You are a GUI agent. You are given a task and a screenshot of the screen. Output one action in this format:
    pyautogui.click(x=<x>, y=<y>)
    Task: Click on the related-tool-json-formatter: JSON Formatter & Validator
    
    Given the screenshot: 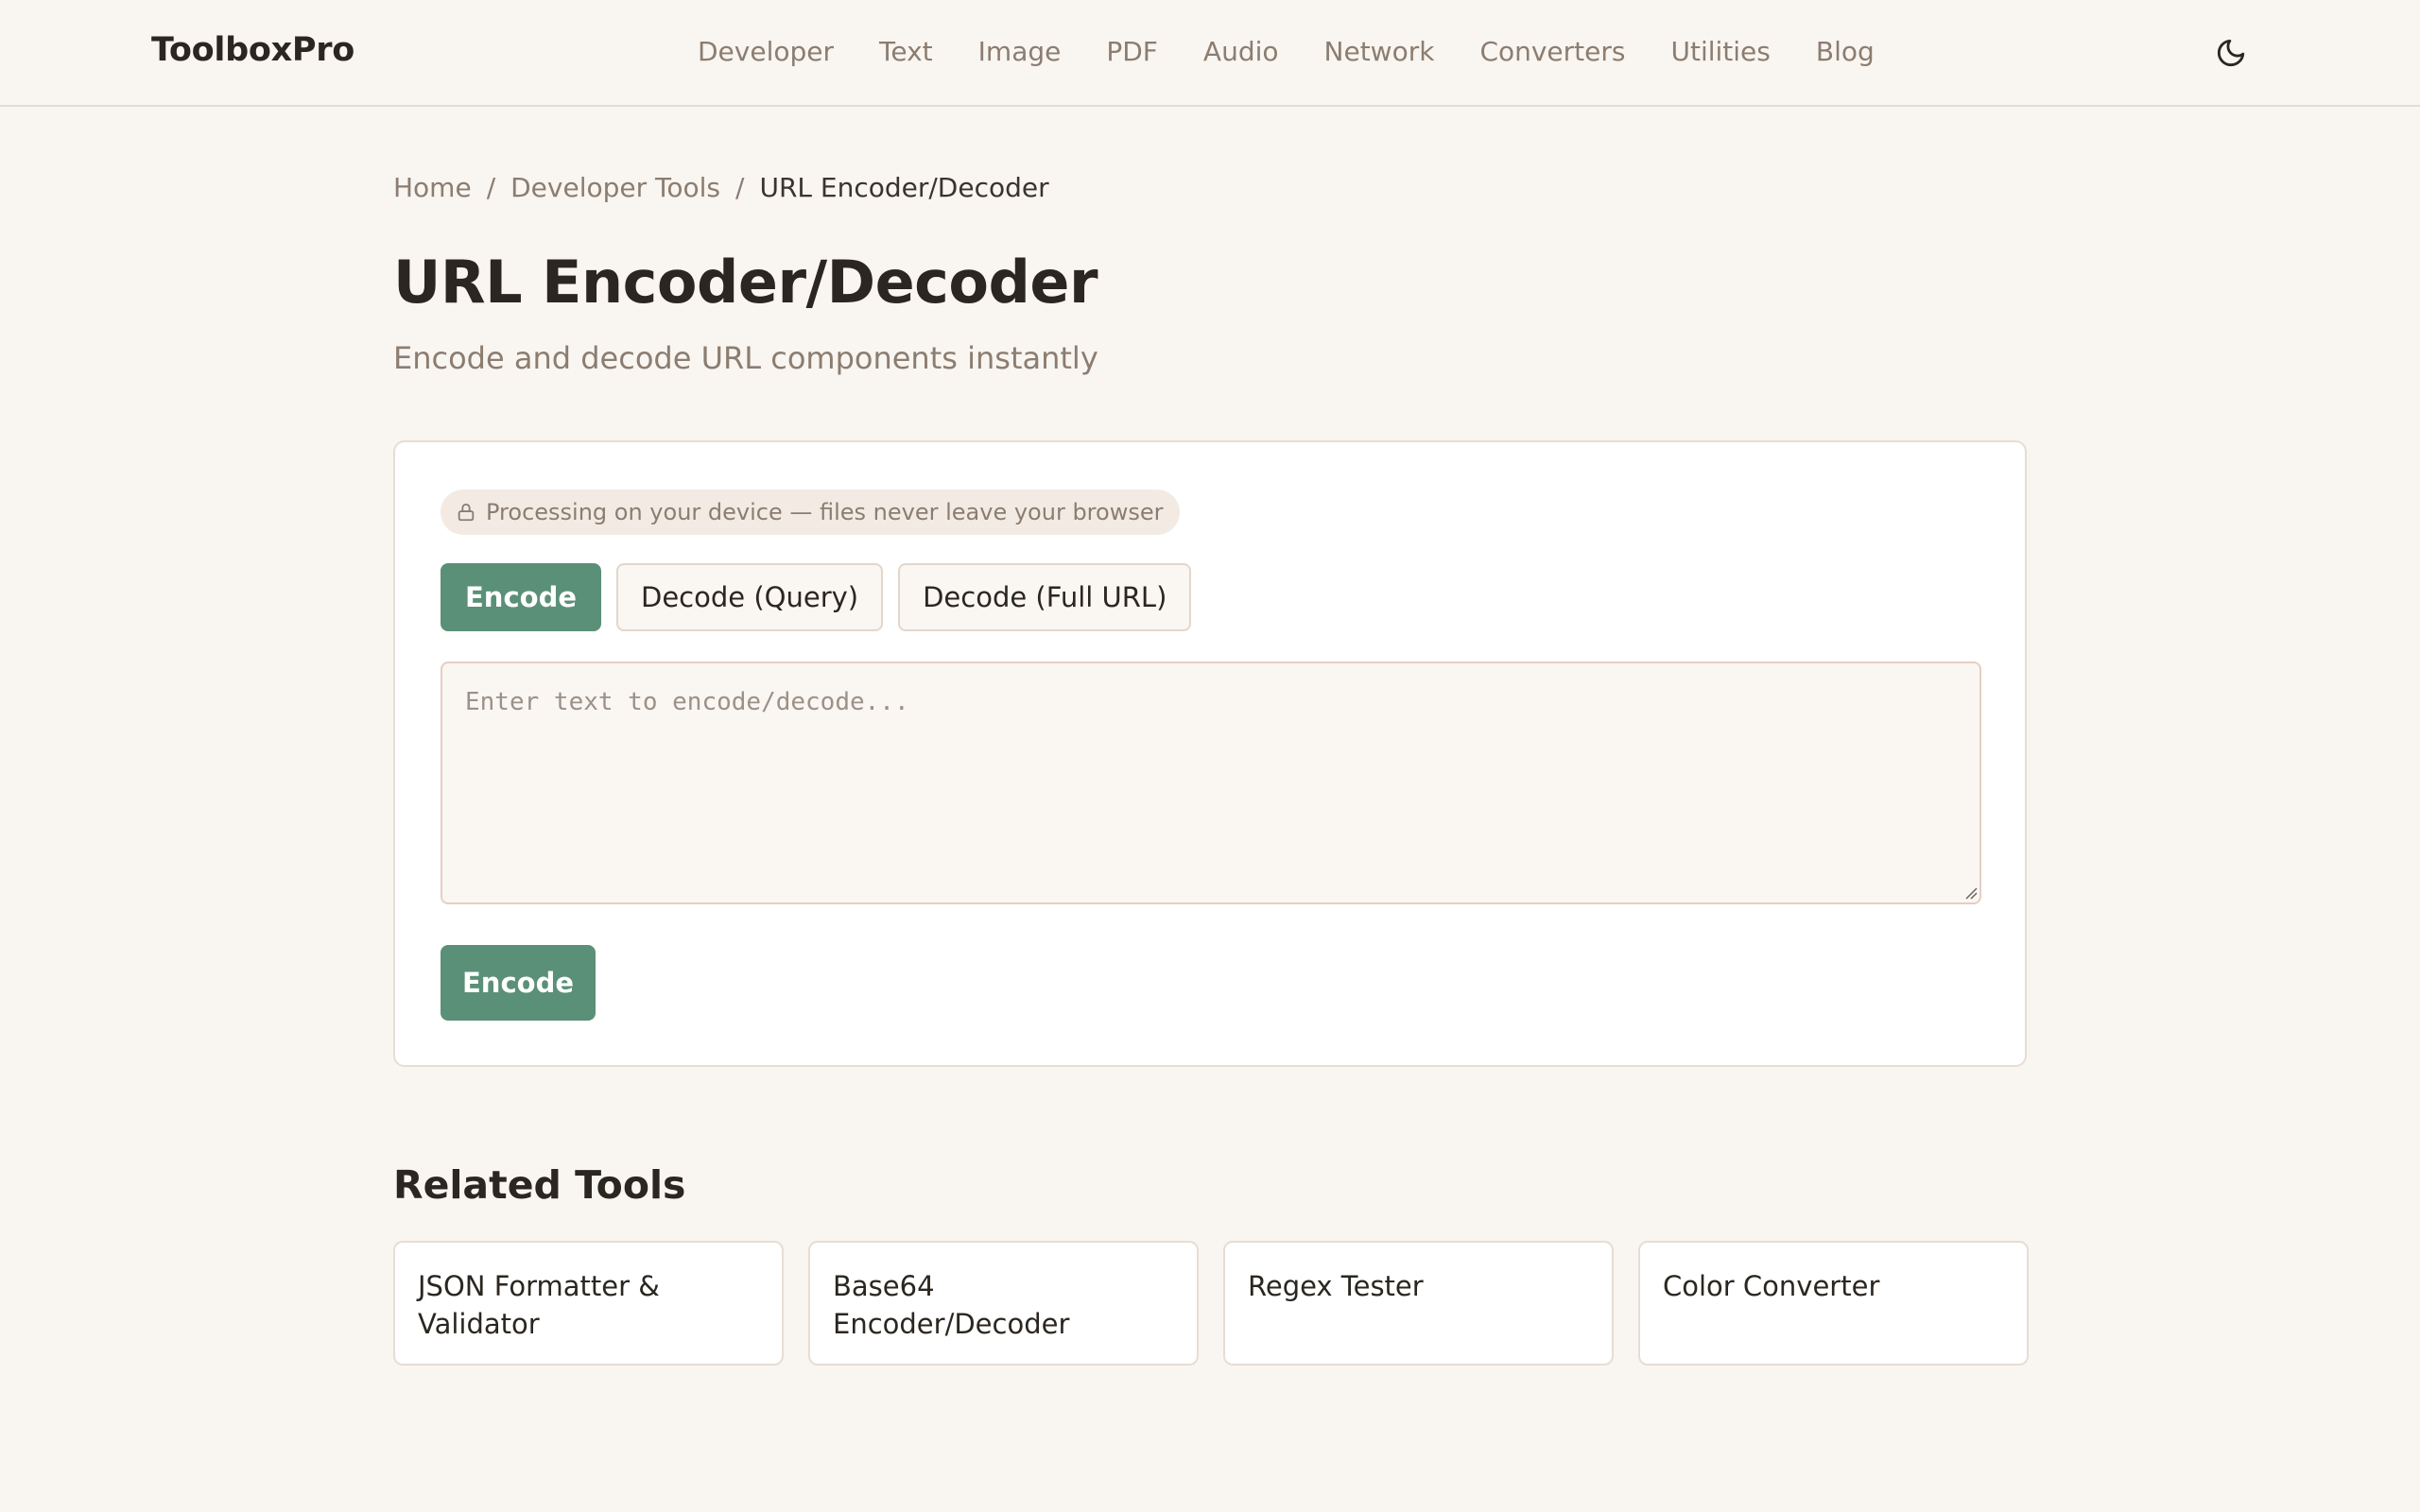 What is the action you would take?
    pyautogui.click(x=589, y=1303)
    